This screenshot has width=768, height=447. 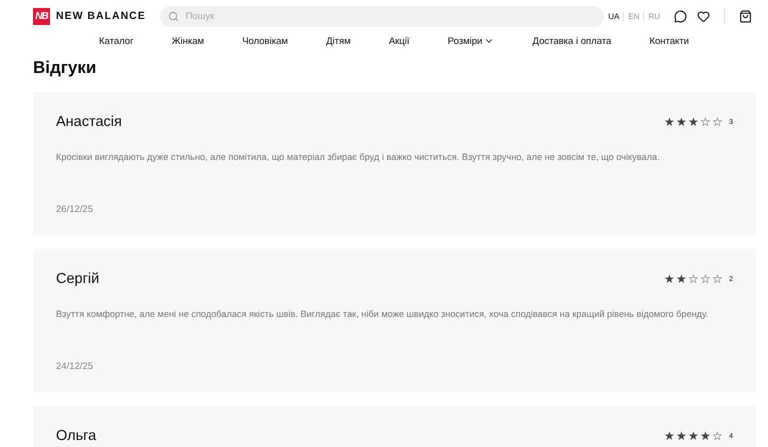 I want to click on chat-icon, so click(x=680, y=16).